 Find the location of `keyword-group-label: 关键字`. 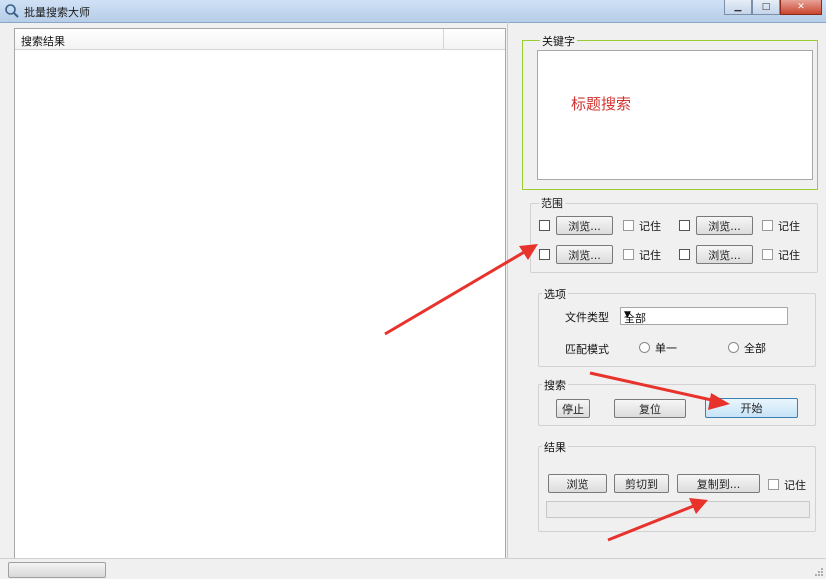

keyword-group-label: 关键字 is located at coordinates (558, 41).